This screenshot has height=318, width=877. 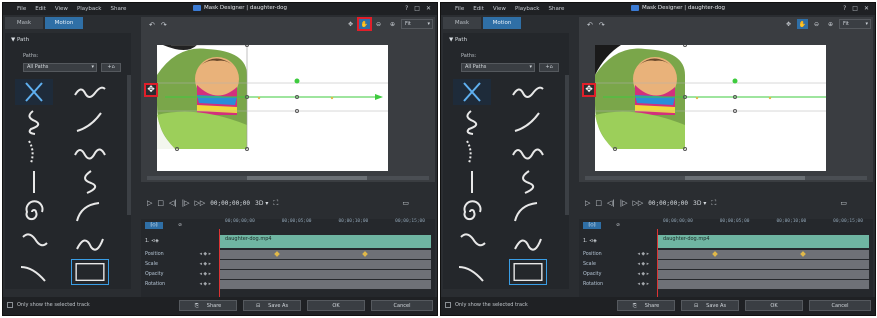 I want to click on share-button: ⎘ Share, so click(x=646, y=305).